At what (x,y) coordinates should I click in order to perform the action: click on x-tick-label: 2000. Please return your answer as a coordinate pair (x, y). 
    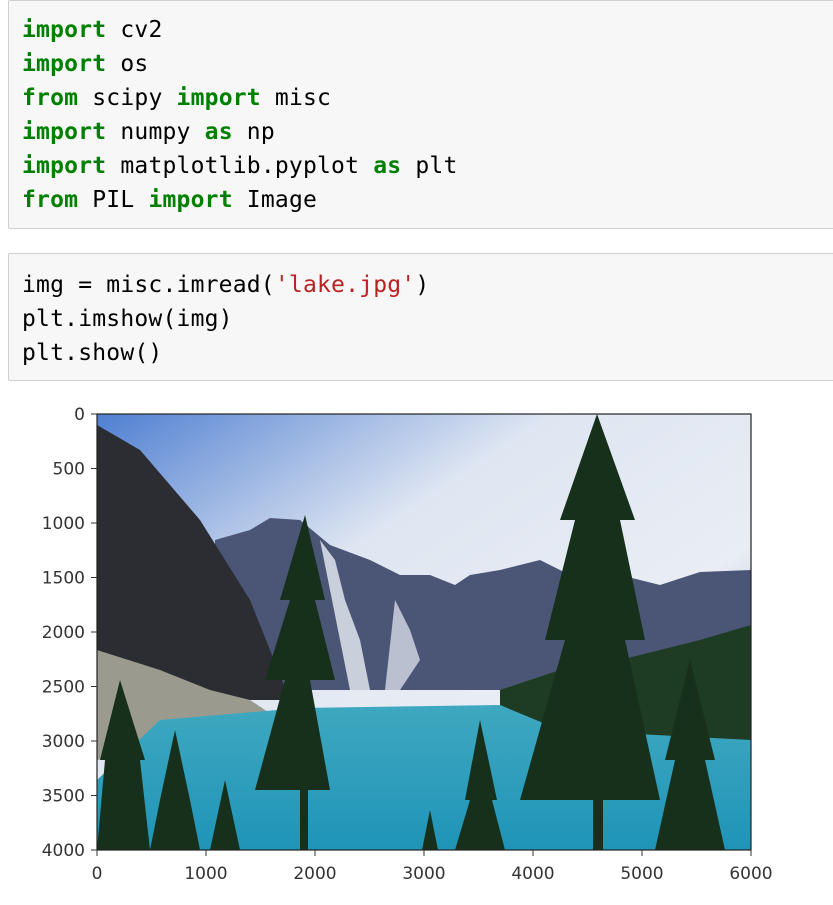
    Looking at the image, I should click on (314, 874).